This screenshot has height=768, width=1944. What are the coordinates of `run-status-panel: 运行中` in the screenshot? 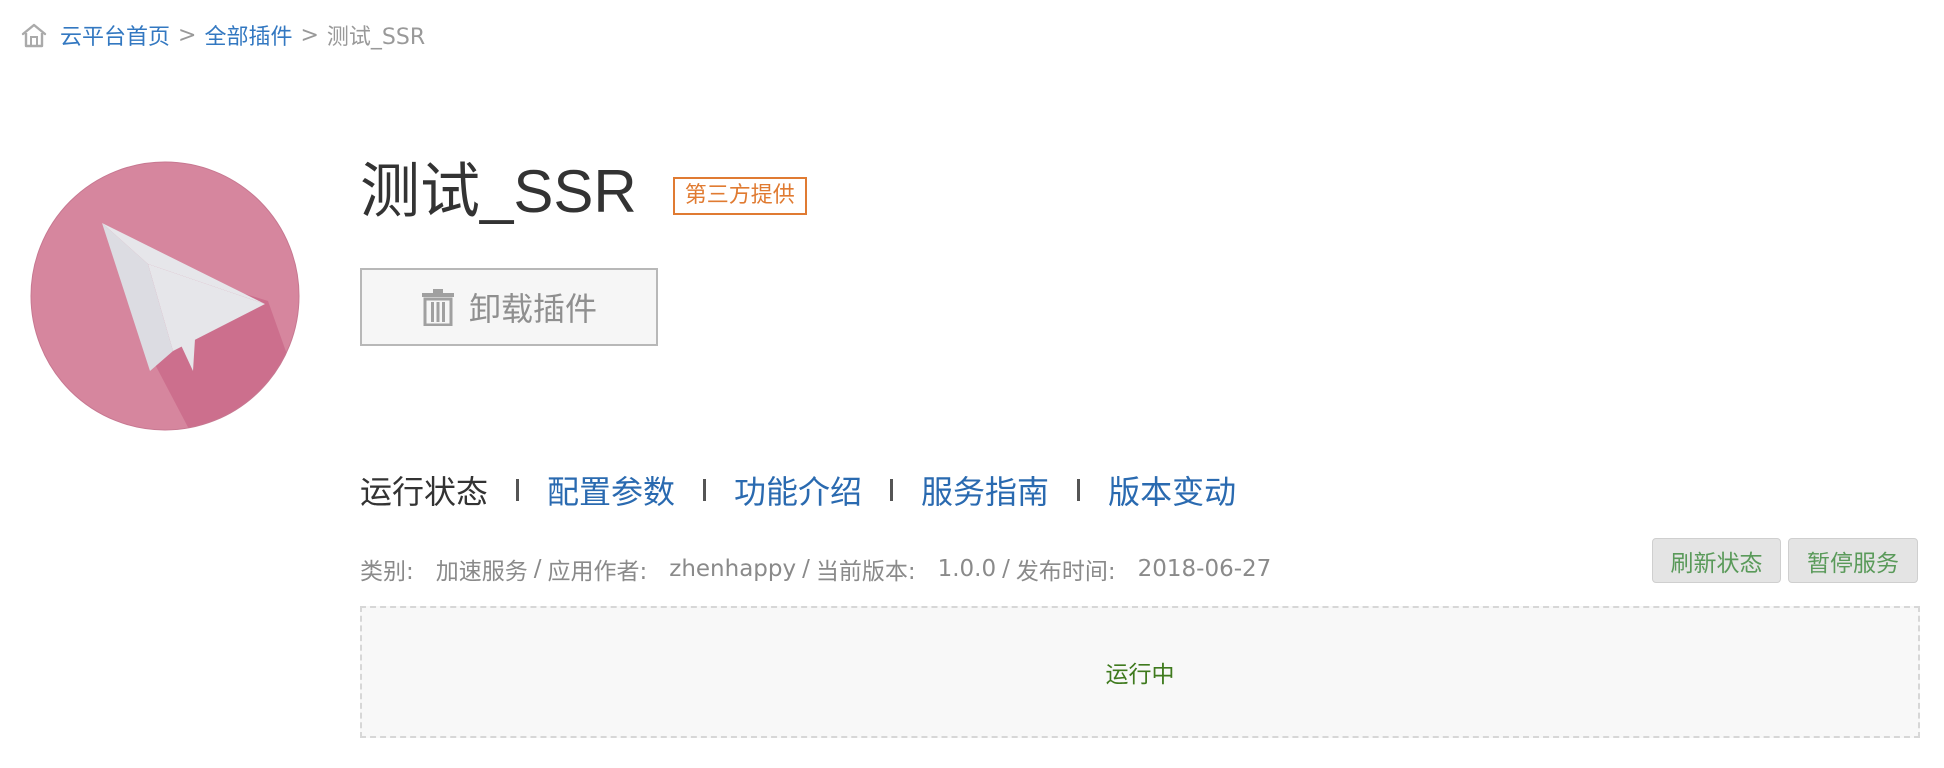 It's located at (1140, 672).